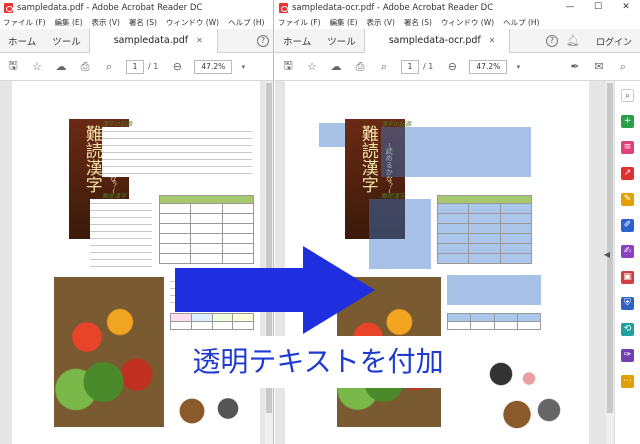  I want to click on organize-pages-icon: ≡, so click(627, 147).